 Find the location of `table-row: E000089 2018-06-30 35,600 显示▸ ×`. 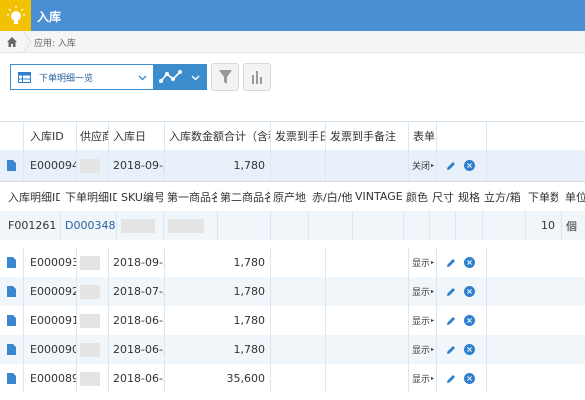

table-row: E000089 2018-06-30 35,600 显示▸ × is located at coordinates (292, 378).